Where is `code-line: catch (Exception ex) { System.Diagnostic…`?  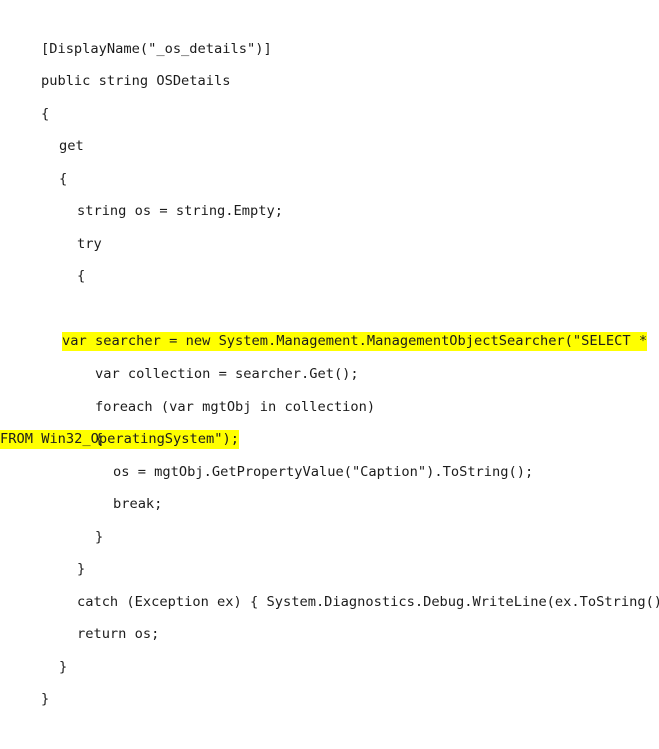
code-line: catch (Exception ex) { System.Diagnostic… is located at coordinates (329, 581).